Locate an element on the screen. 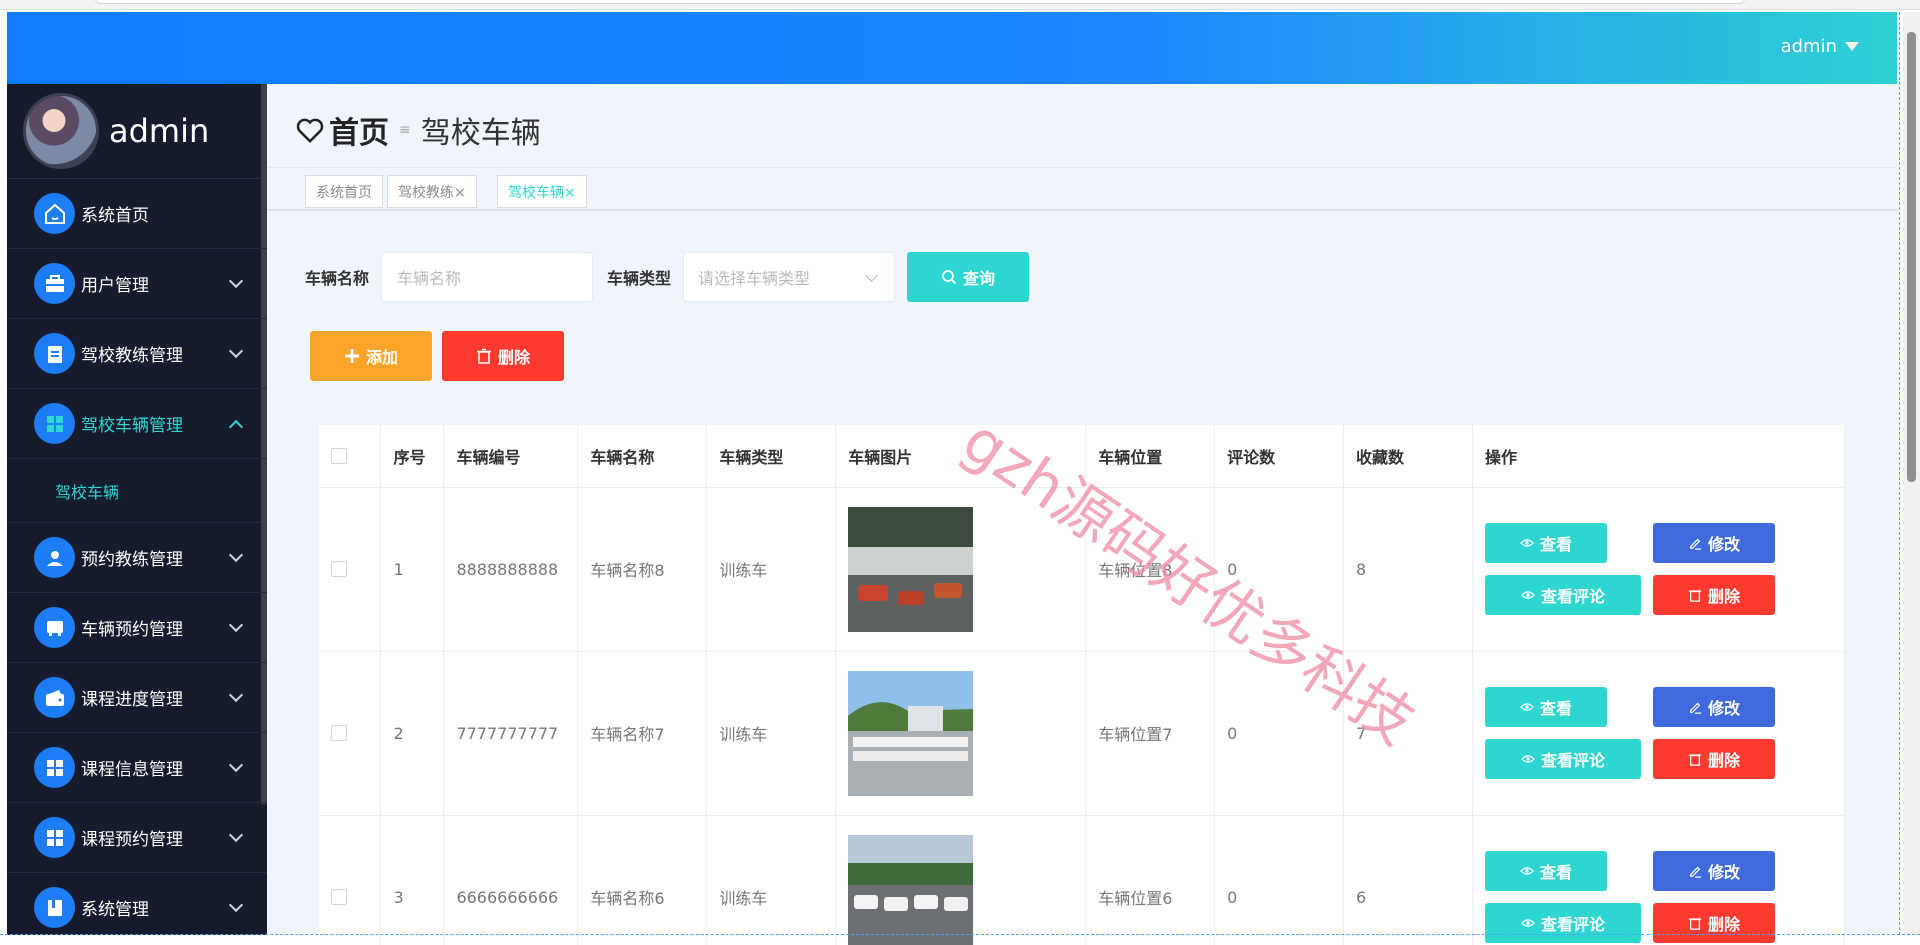  sidebar-item-course-booking: 课程预约管理 is located at coordinates (137, 838).